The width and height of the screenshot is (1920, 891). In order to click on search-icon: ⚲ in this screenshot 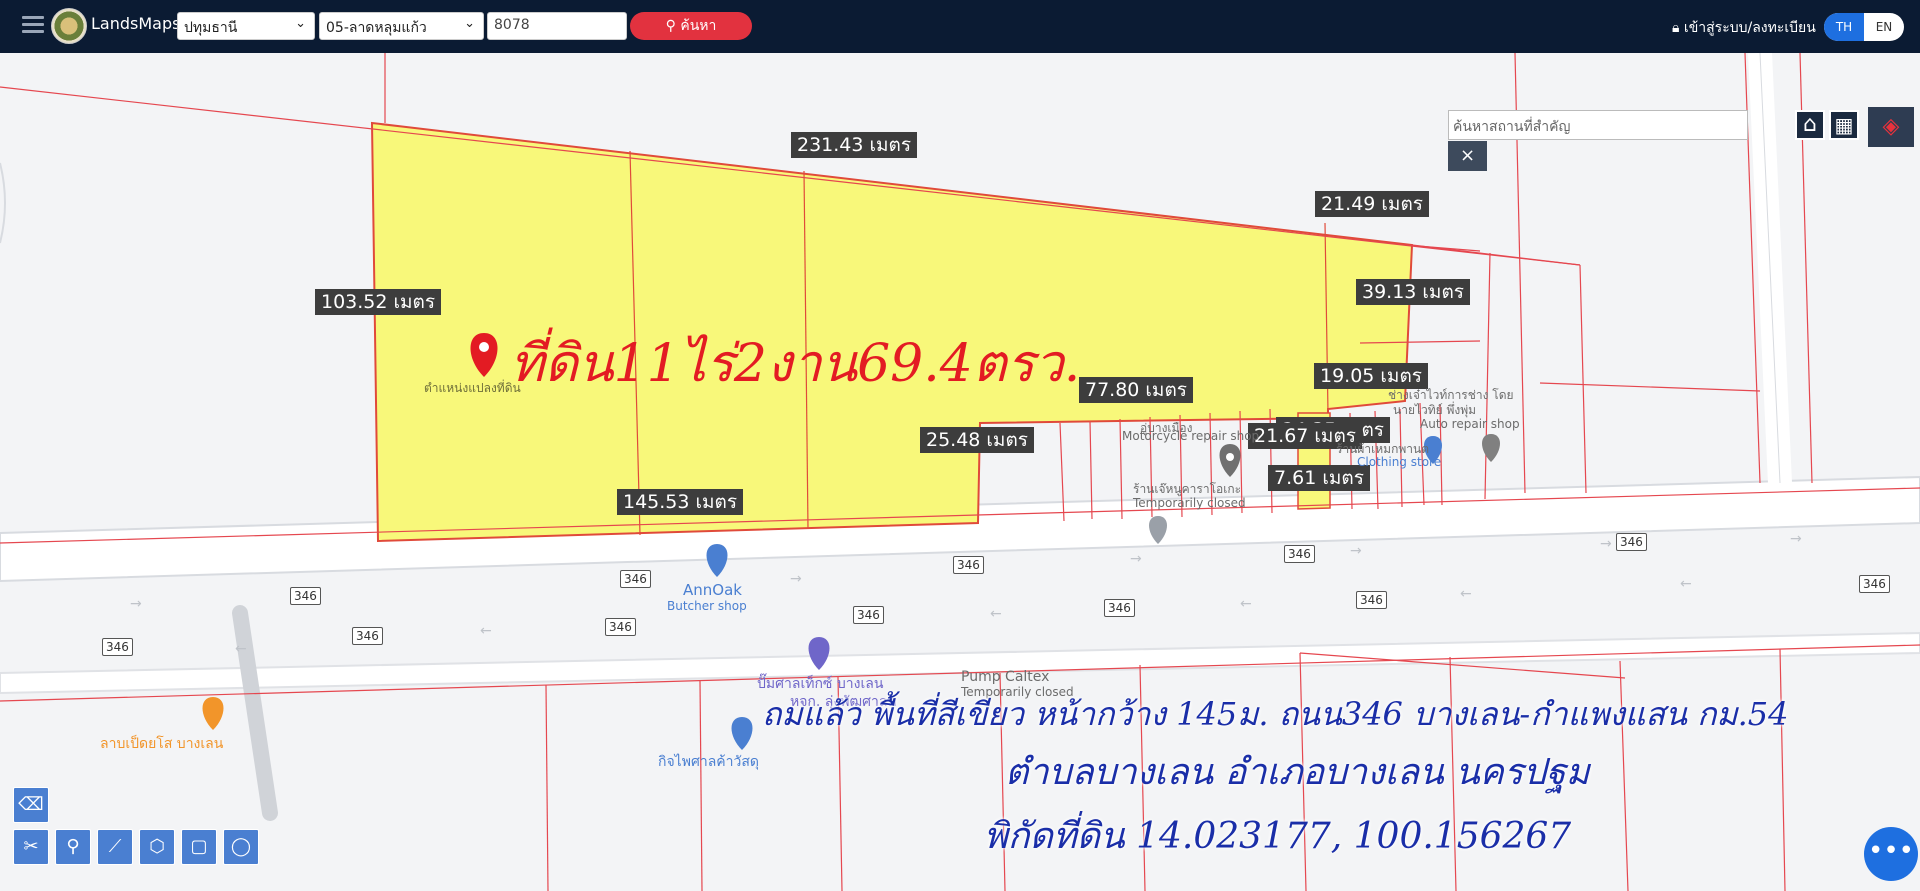, I will do `click(673, 26)`.